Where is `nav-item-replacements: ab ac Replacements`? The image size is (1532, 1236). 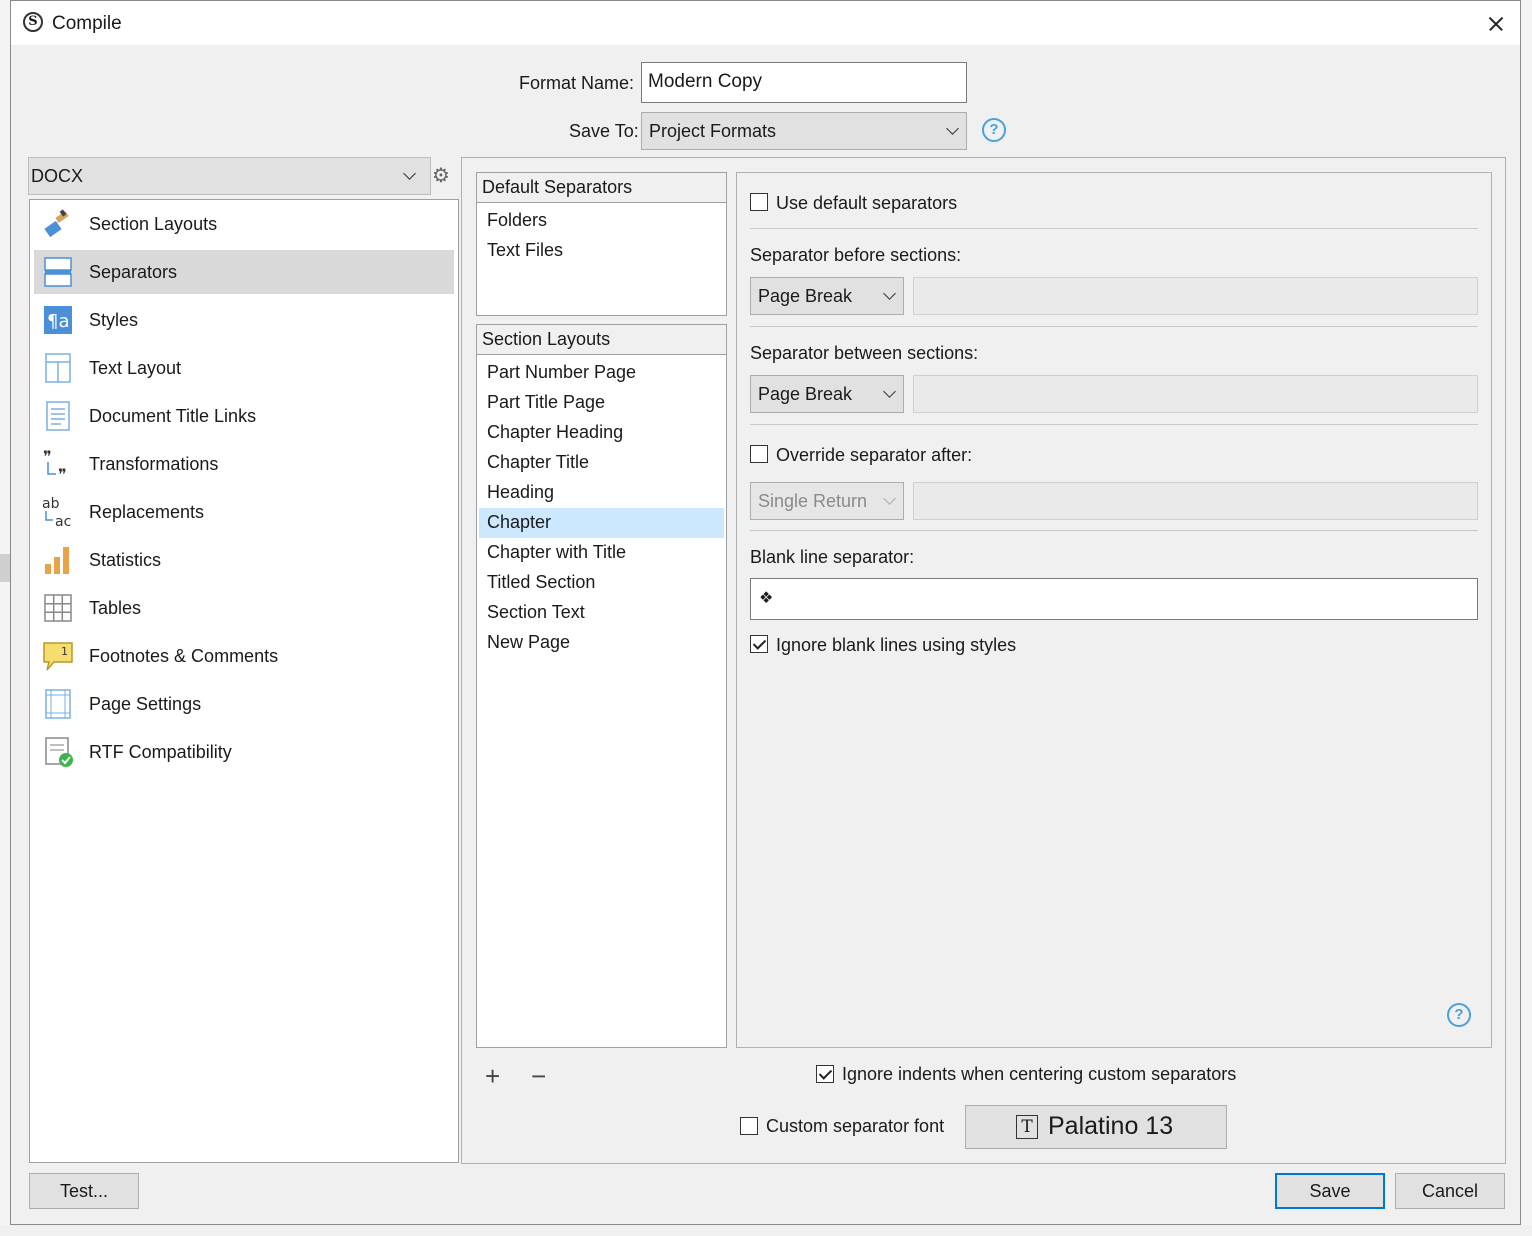 nav-item-replacements: ab ac Replacements is located at coordinates (244, 512).